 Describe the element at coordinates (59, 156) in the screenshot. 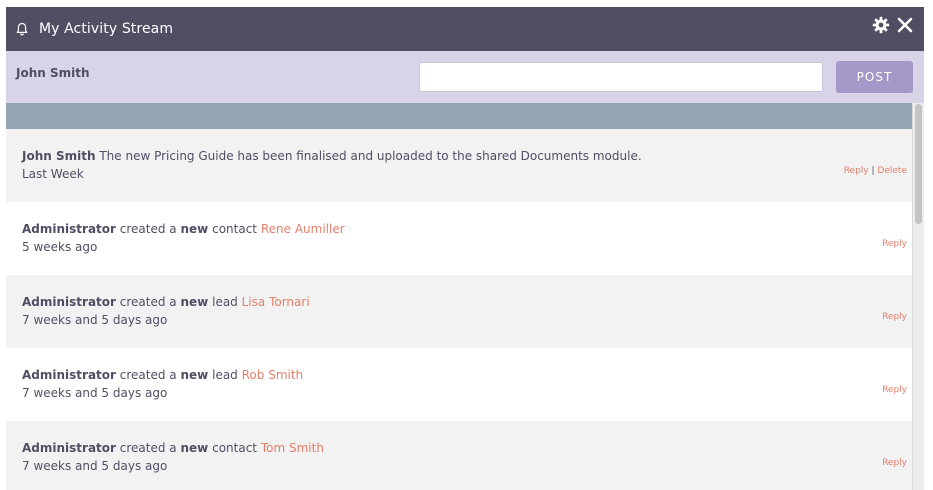

I see `activity-actor: John Smith` at that location.